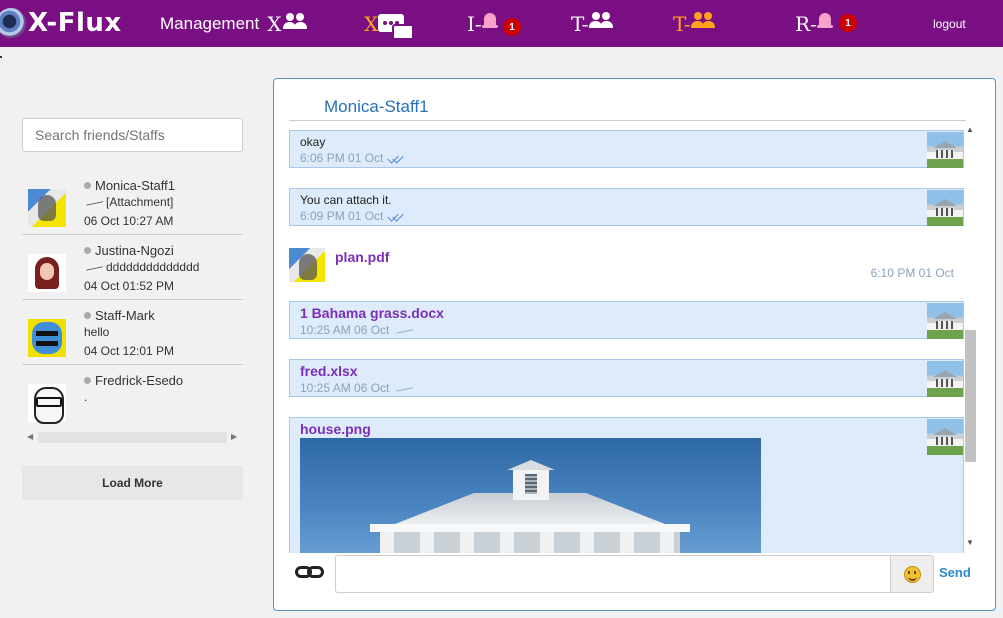  I want to click on emoji-button, so click(912, 574).